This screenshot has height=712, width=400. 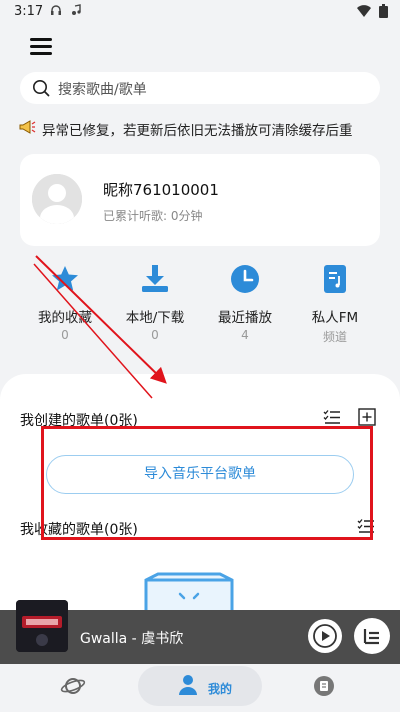 I want to click on planet-icon, so click(x=73, y=686).